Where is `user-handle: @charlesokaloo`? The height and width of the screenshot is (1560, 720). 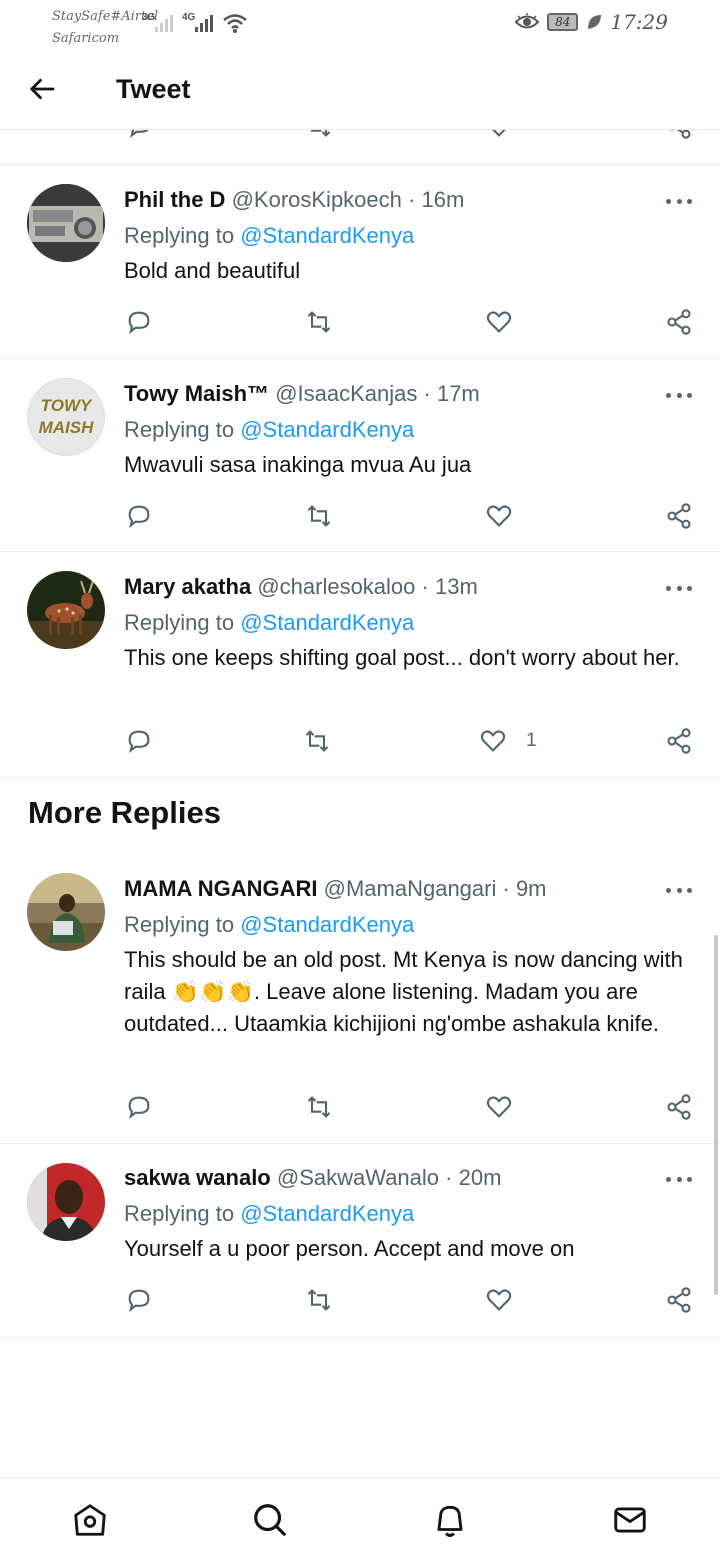 user-handle: @charlesokaloo is located at coordinates (336, 586).